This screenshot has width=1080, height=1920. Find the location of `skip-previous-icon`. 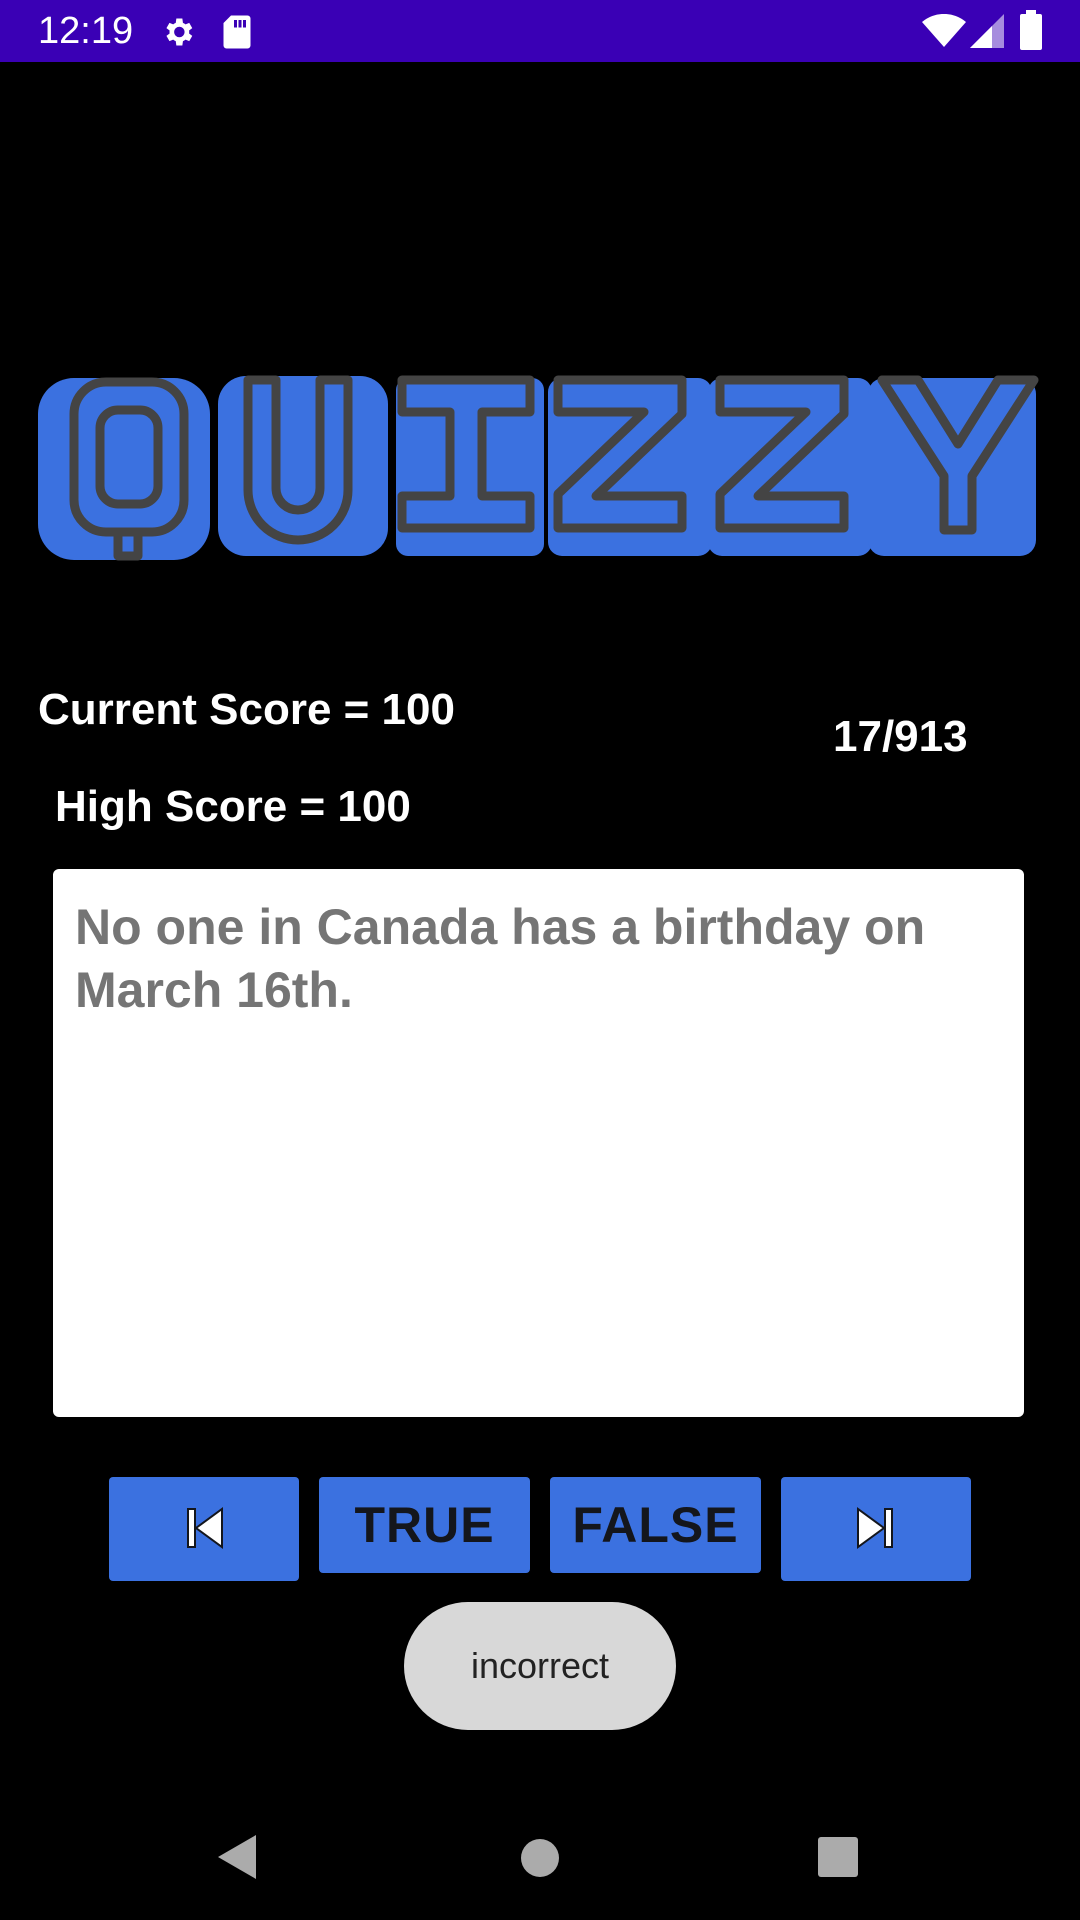

skip-previous-icon is located at coordinates (204, 1529).